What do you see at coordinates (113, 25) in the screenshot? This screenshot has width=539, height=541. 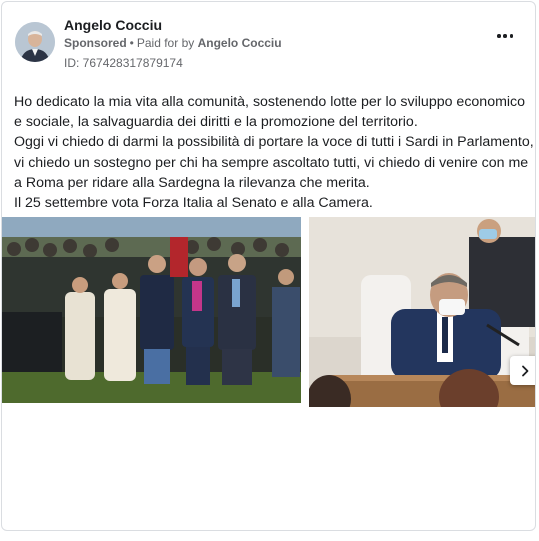 I see `author-name: Angelo Cocciu` at bounding box center [113, 25].